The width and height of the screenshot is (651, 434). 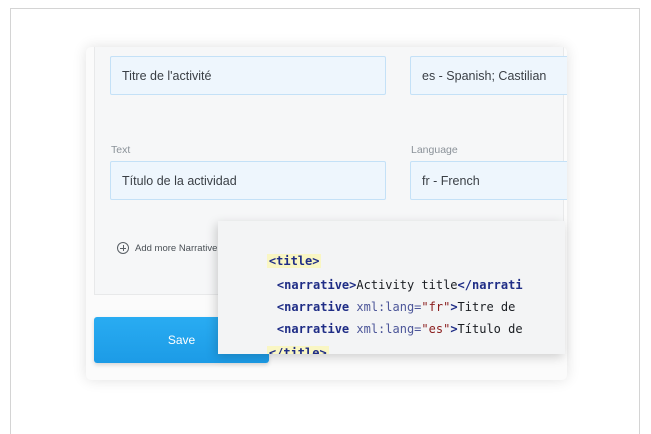 I want to click on text-label: Text, so click(x=121, y=150).